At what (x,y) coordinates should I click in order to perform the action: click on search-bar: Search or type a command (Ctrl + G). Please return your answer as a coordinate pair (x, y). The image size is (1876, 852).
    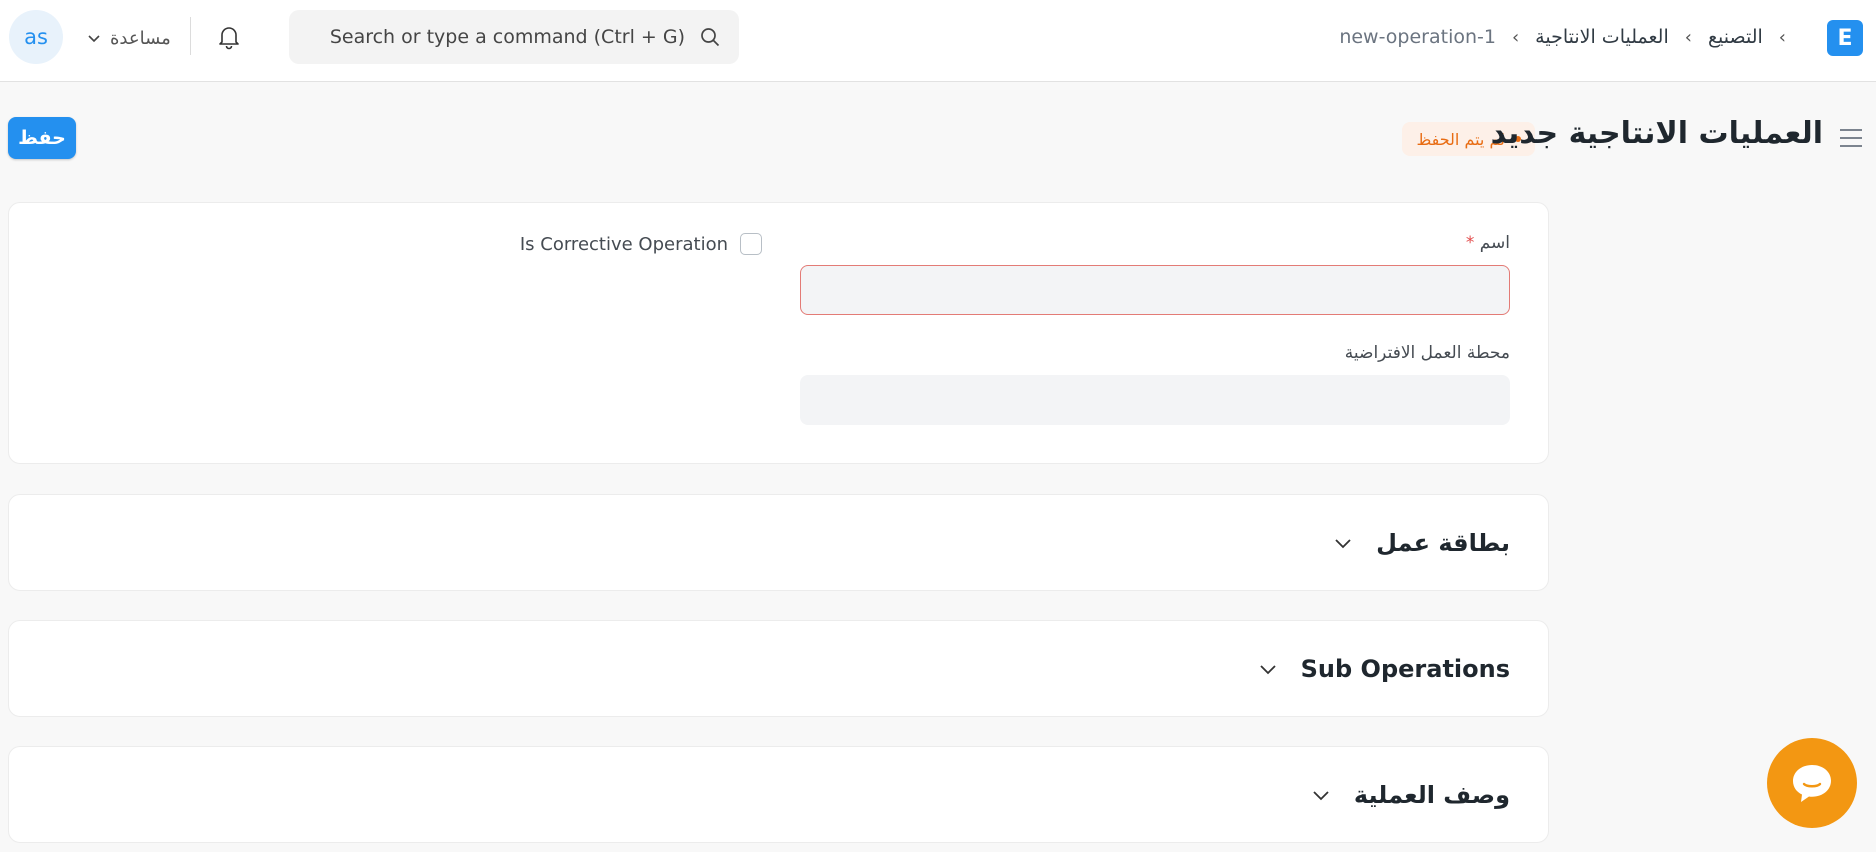
    Looking at the image, I should click on (514, 37).